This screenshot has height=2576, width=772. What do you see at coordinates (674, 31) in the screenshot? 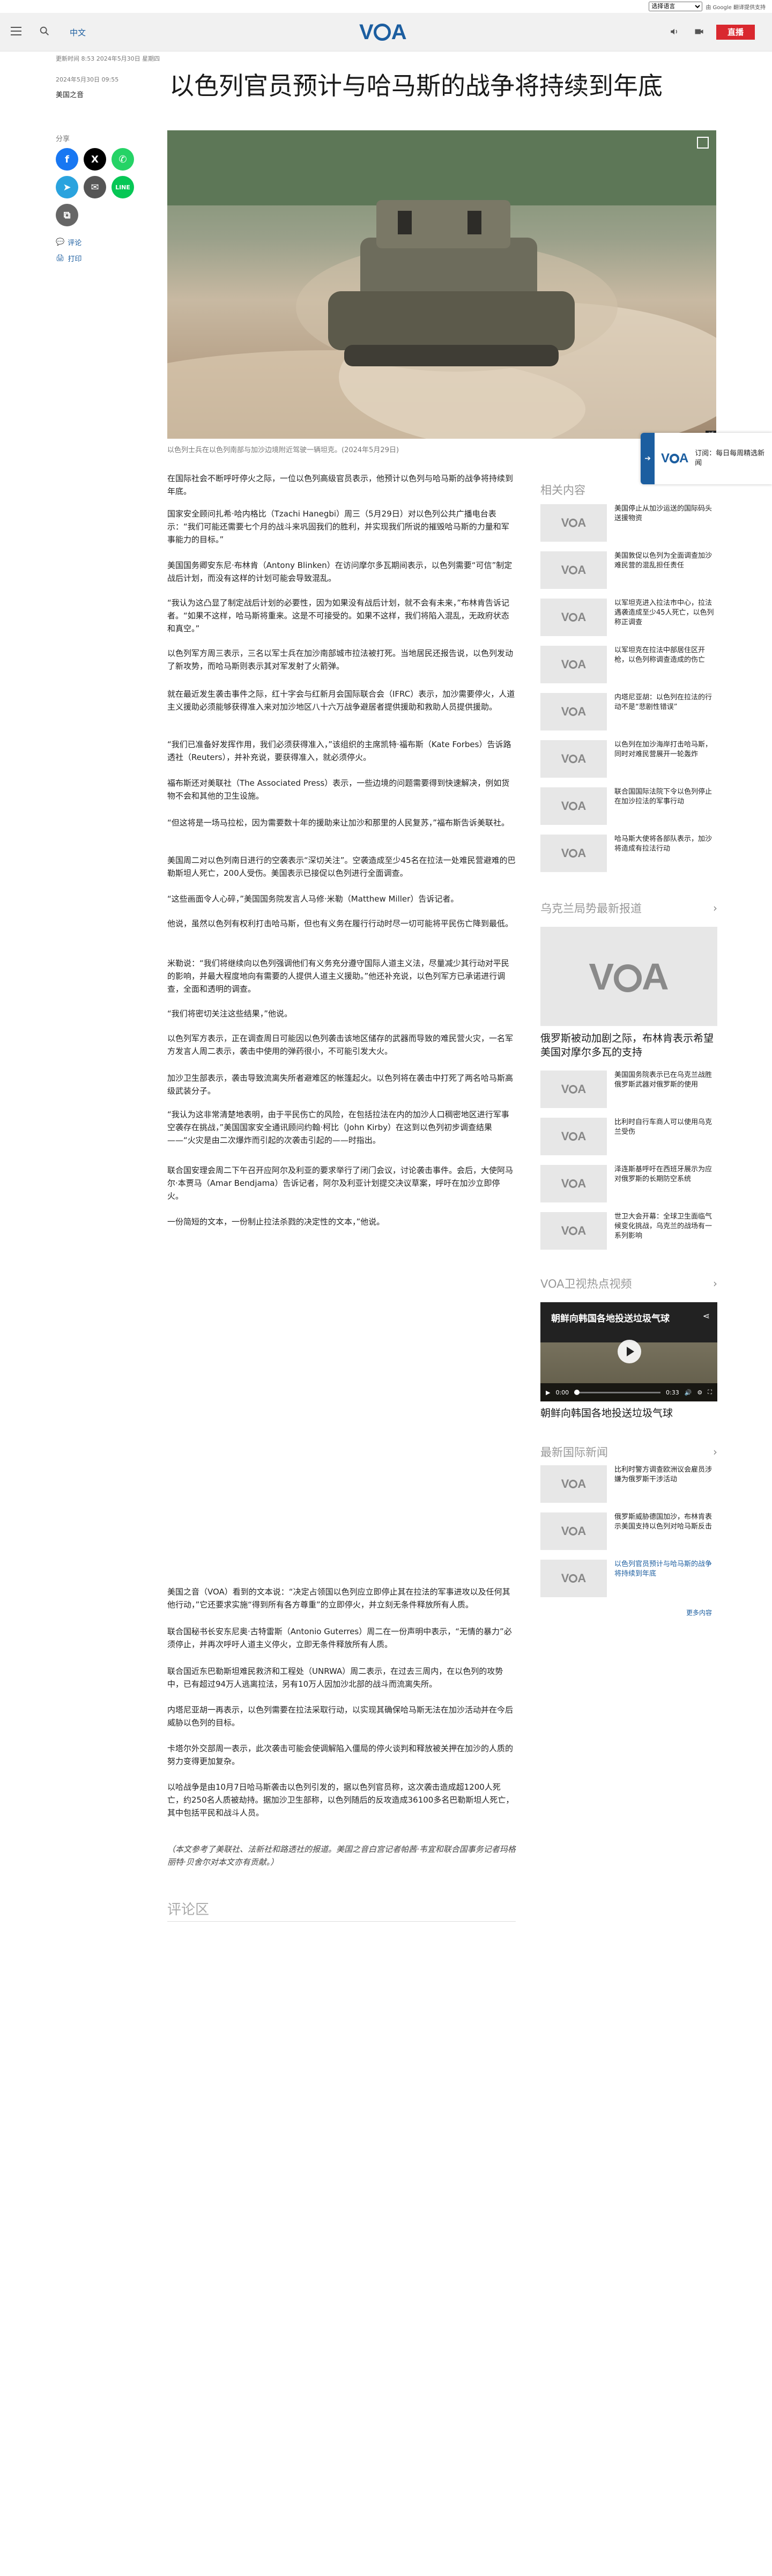
I see `audio-icon` at bounding box center [674, 31].